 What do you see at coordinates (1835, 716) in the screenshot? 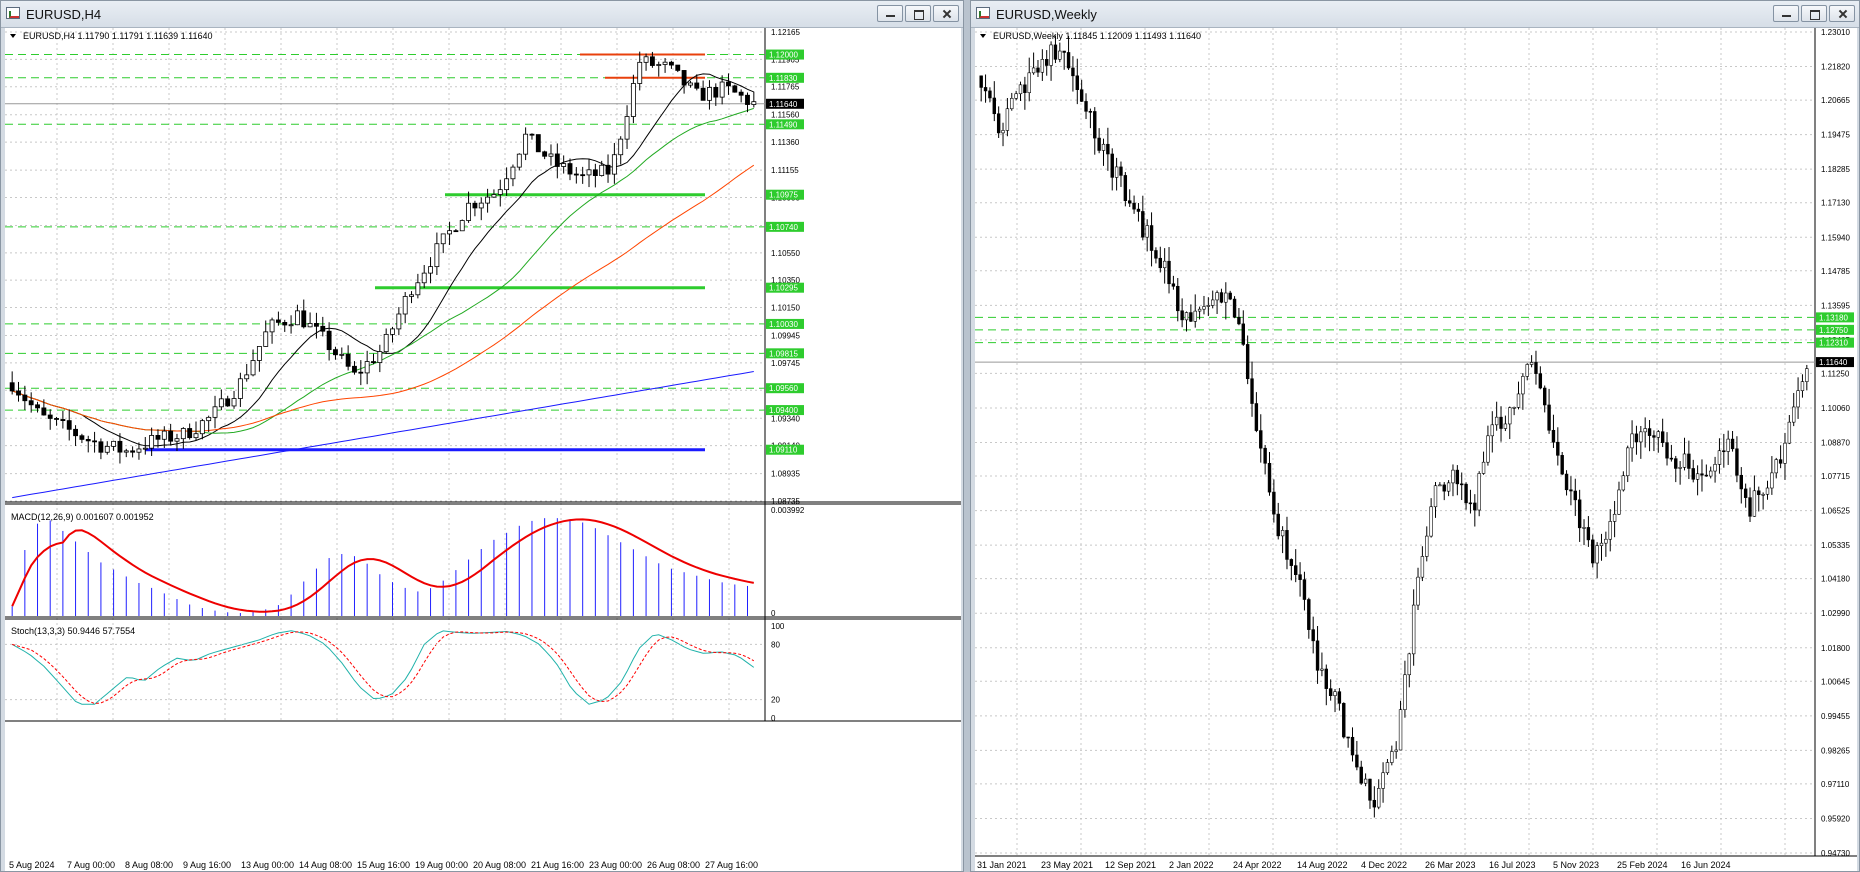
I see `price-tick-label: 0.99455` at bounding box center [1835, 716].